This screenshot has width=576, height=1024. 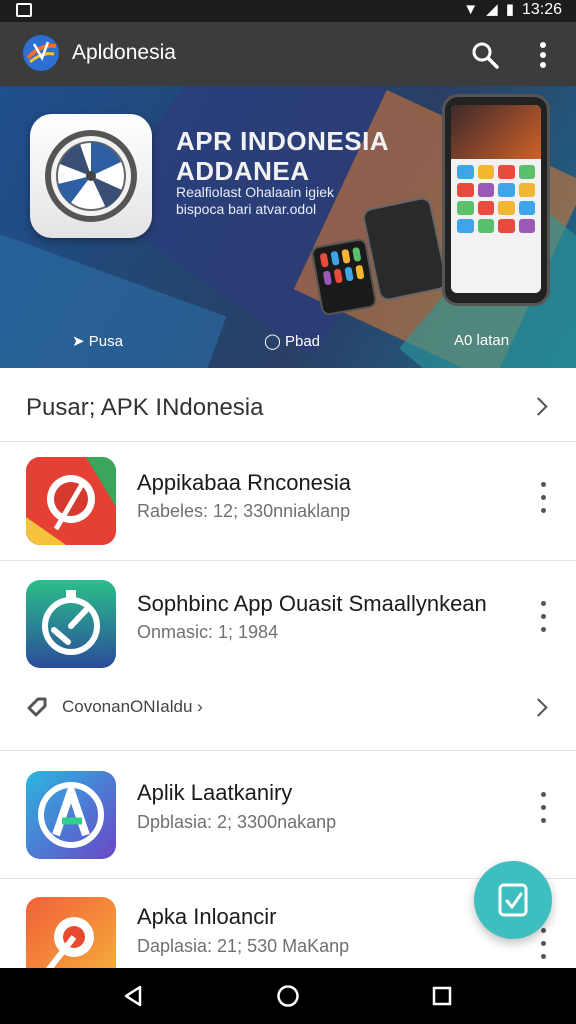 I want to click on banner-subtitle-line1: Realfiolast Ohalaain igiek, so click(x=255, y=192).